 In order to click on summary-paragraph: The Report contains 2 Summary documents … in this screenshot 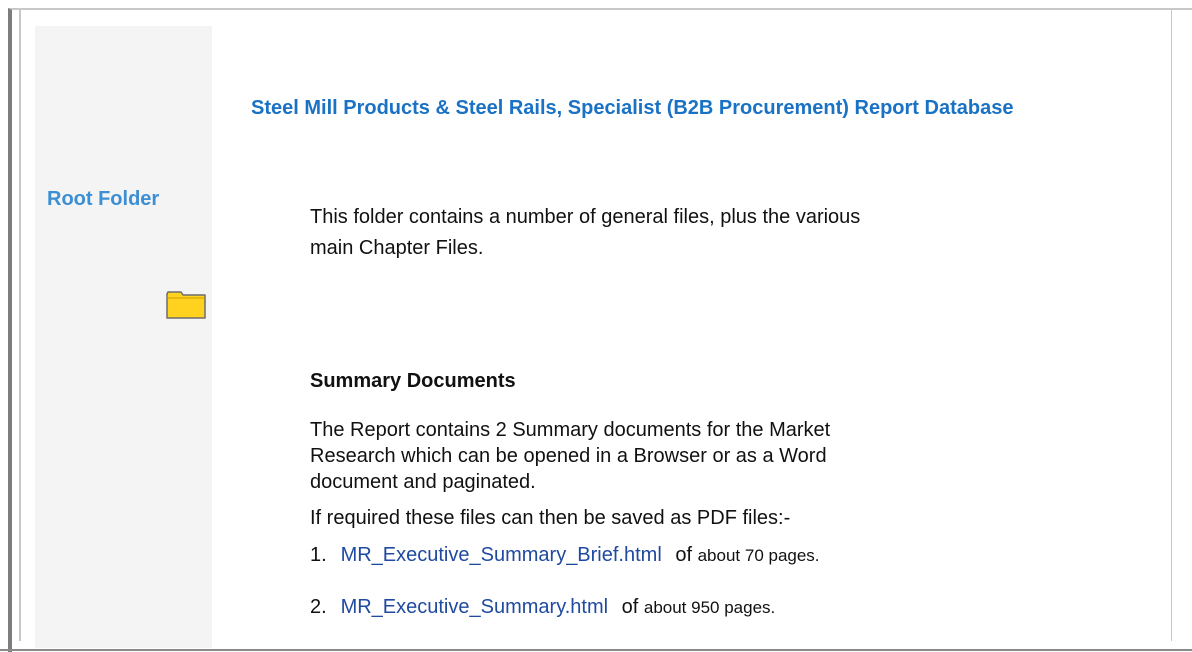, I will do `click(570, 456)`.